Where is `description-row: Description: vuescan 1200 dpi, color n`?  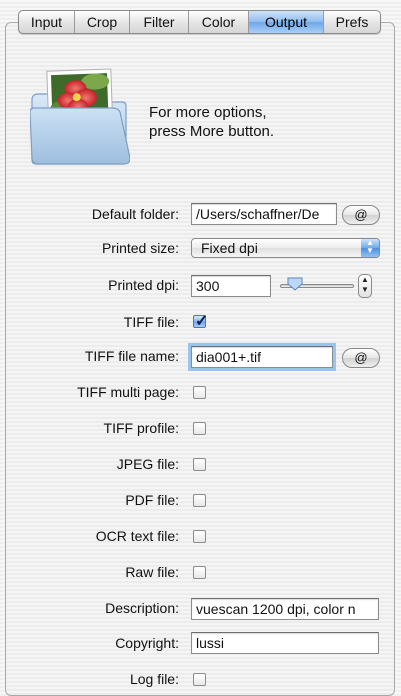 description-row: Description: vuescan 1200 dpi, color n is located at coordinates (200, 609).